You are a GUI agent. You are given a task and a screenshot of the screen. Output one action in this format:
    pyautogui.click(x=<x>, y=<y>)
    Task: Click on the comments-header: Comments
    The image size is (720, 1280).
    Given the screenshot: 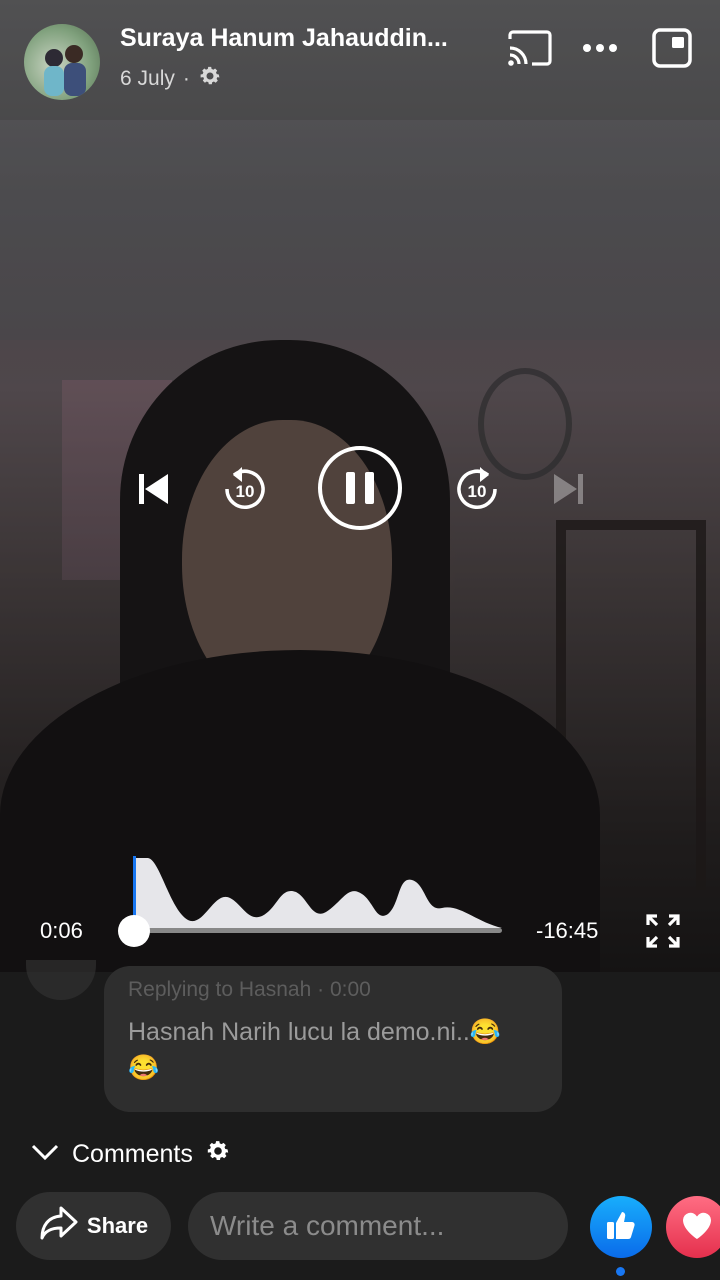 What is the action you would take?
    pyautogui.click(x=130, y=1154)
    